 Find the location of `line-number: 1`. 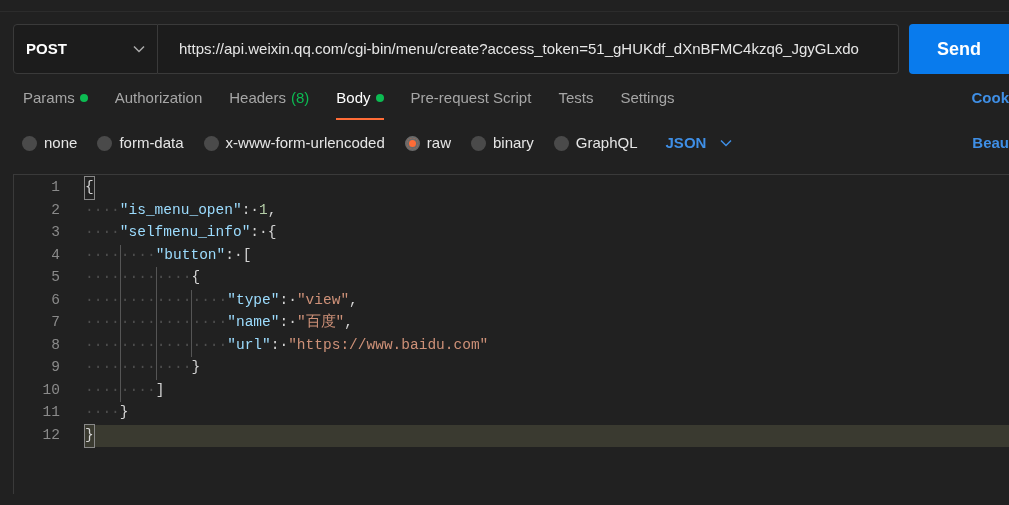

line-number: 1 is located at coordinates (55, 188).